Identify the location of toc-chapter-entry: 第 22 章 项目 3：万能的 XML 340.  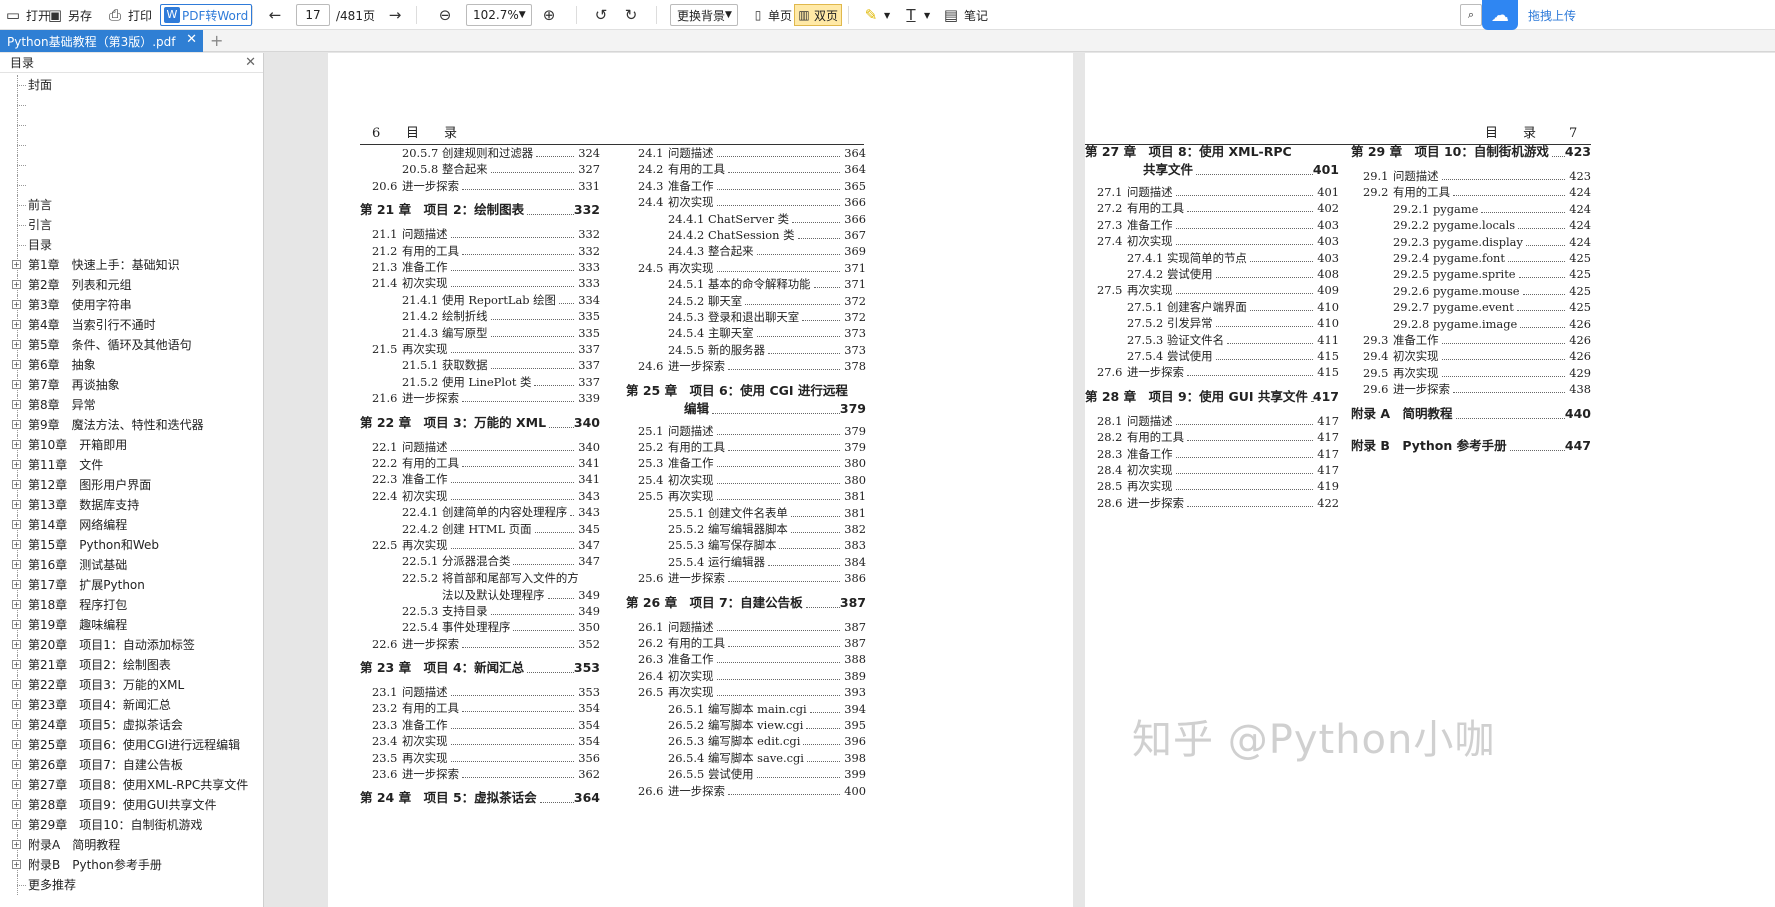
(480, 423).